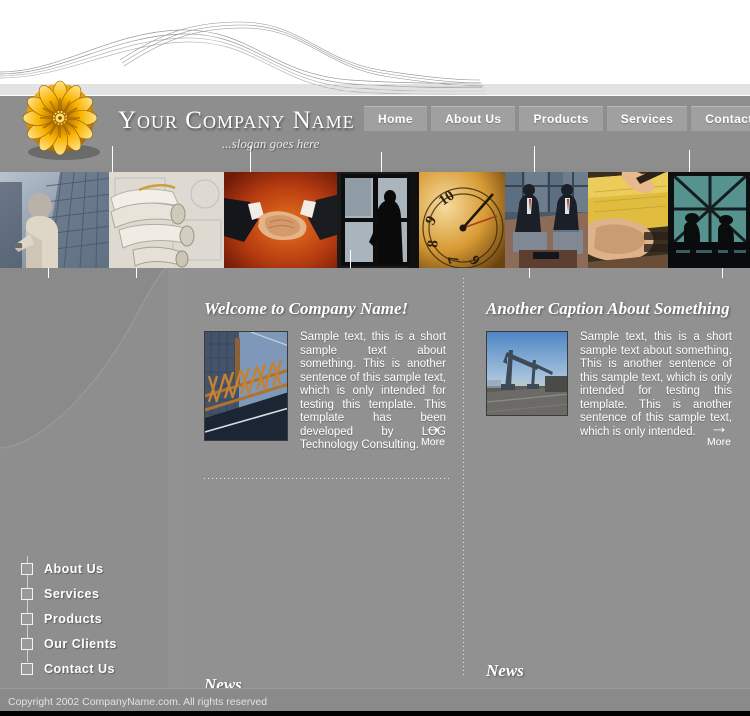 The image size is (750, 716). What do you see at coordinates (461, 220) in the screenshot?
I see `banner-image-5: 10 9 8 7 6` at bounding box center [461, 220].